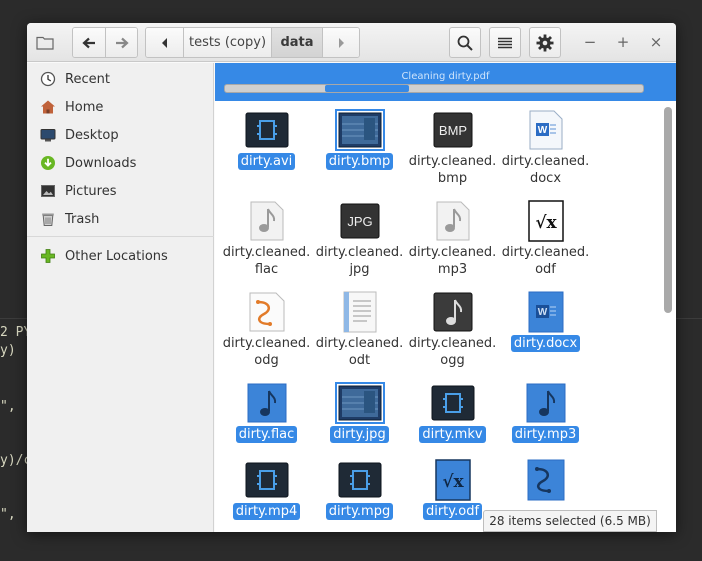 The width and height of the screenshot is (702, 561). Describe the element at coordinates (101, 163) in the screenshot. I see `sidebar-item-label: Downloads` at that location.